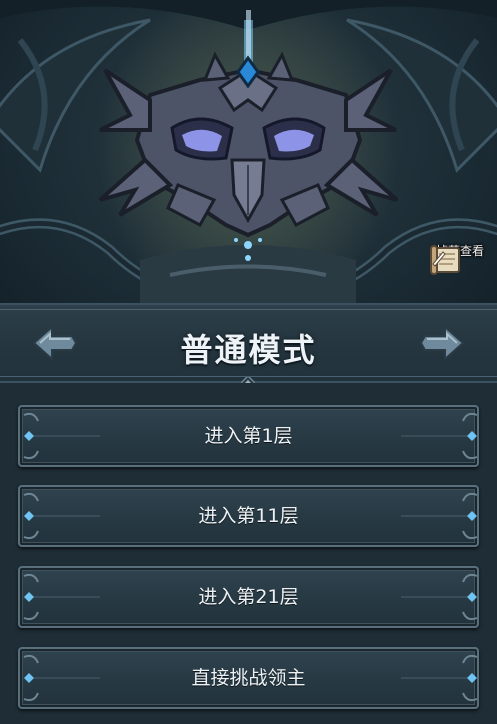 Image resolution: width=497 pixels, height=724 pixels. I want to click on challenge-lord-button: 直接挑战领主, so click(248, 678).